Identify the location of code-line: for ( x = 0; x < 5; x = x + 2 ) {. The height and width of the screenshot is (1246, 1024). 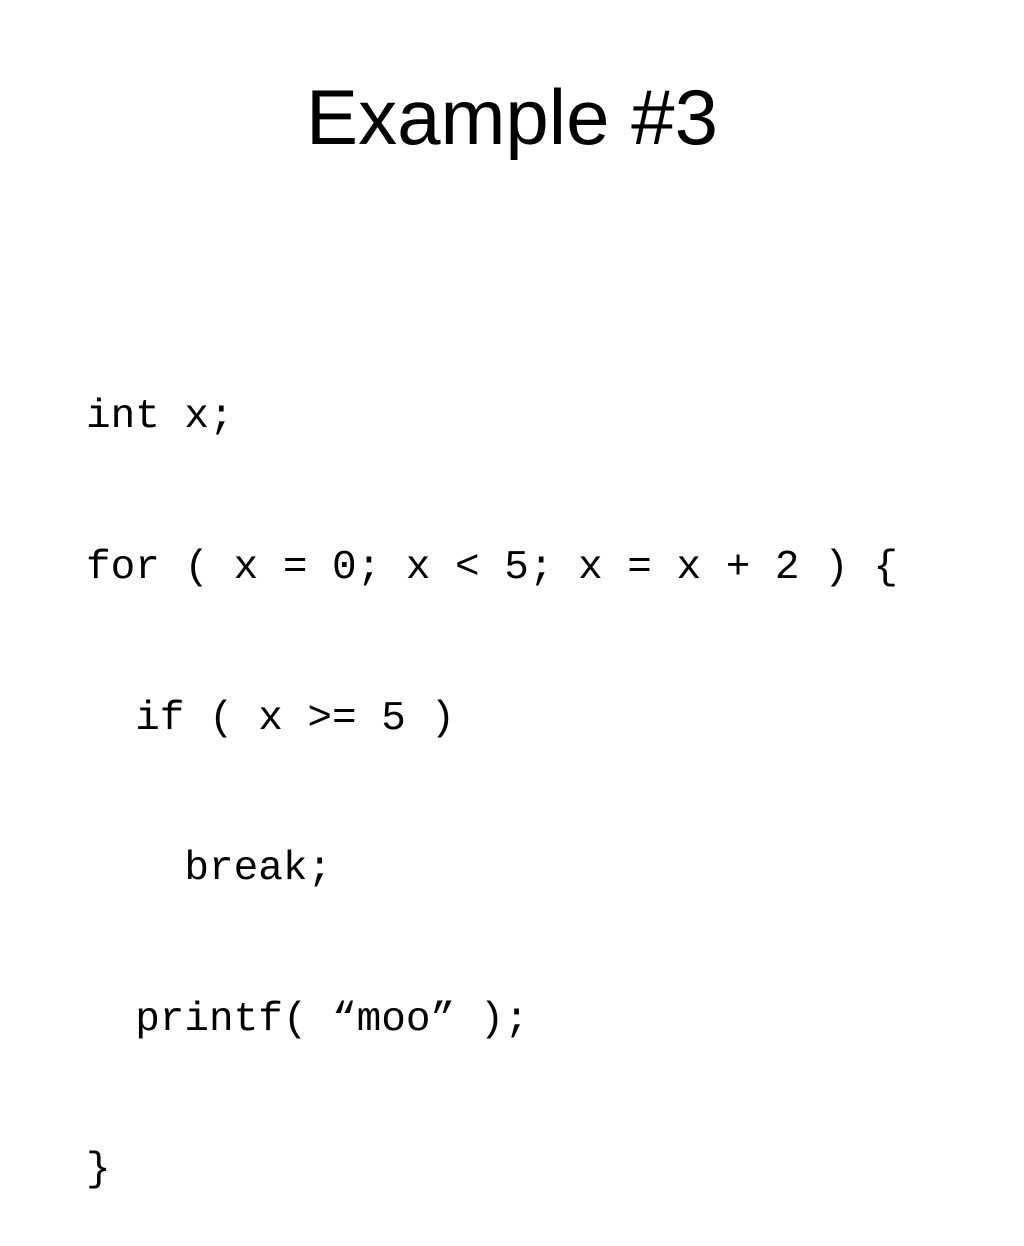
(492, 568).